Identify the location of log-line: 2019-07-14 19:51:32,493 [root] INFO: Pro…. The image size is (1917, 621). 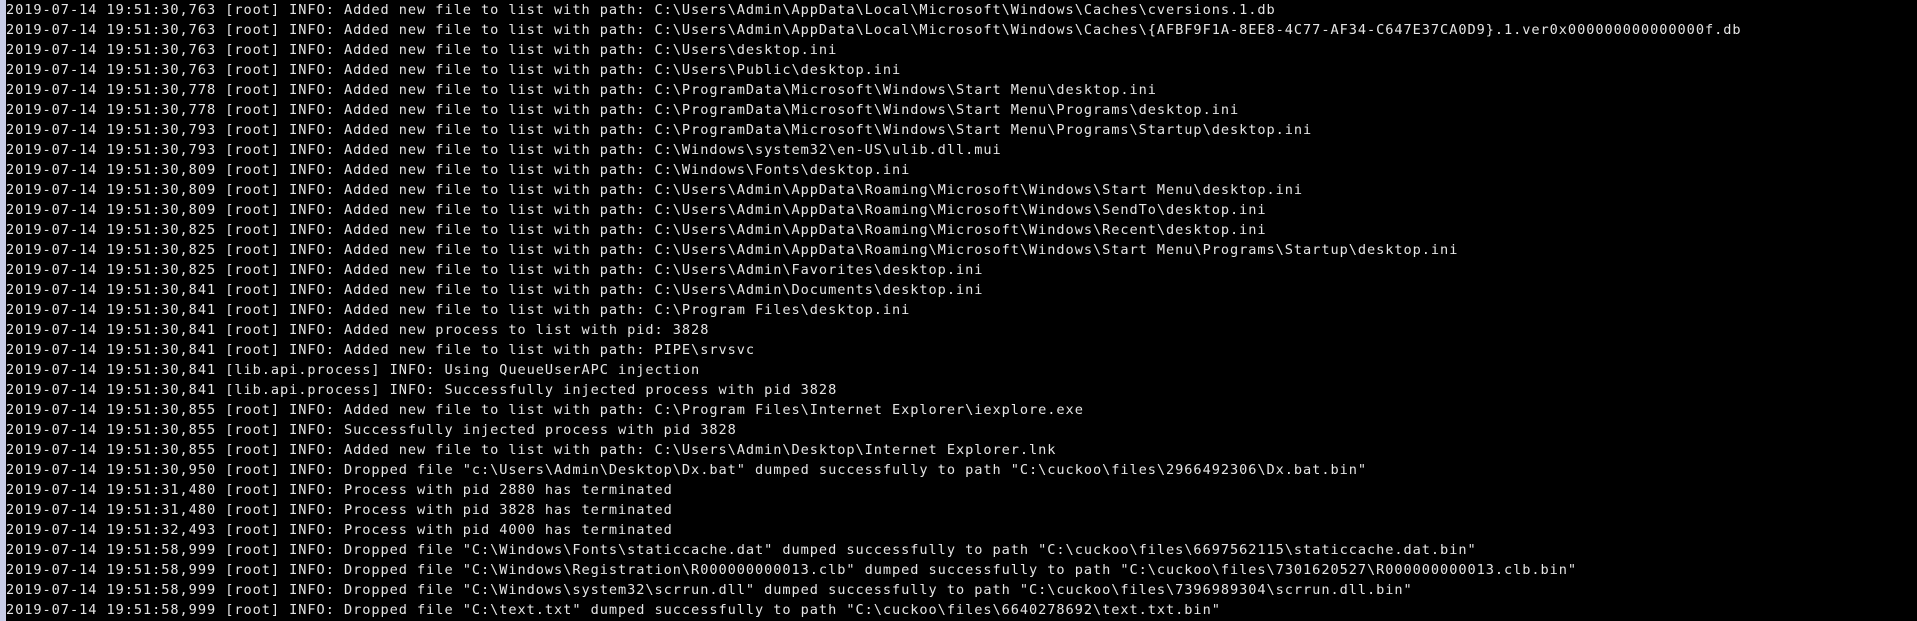
(339, 530).